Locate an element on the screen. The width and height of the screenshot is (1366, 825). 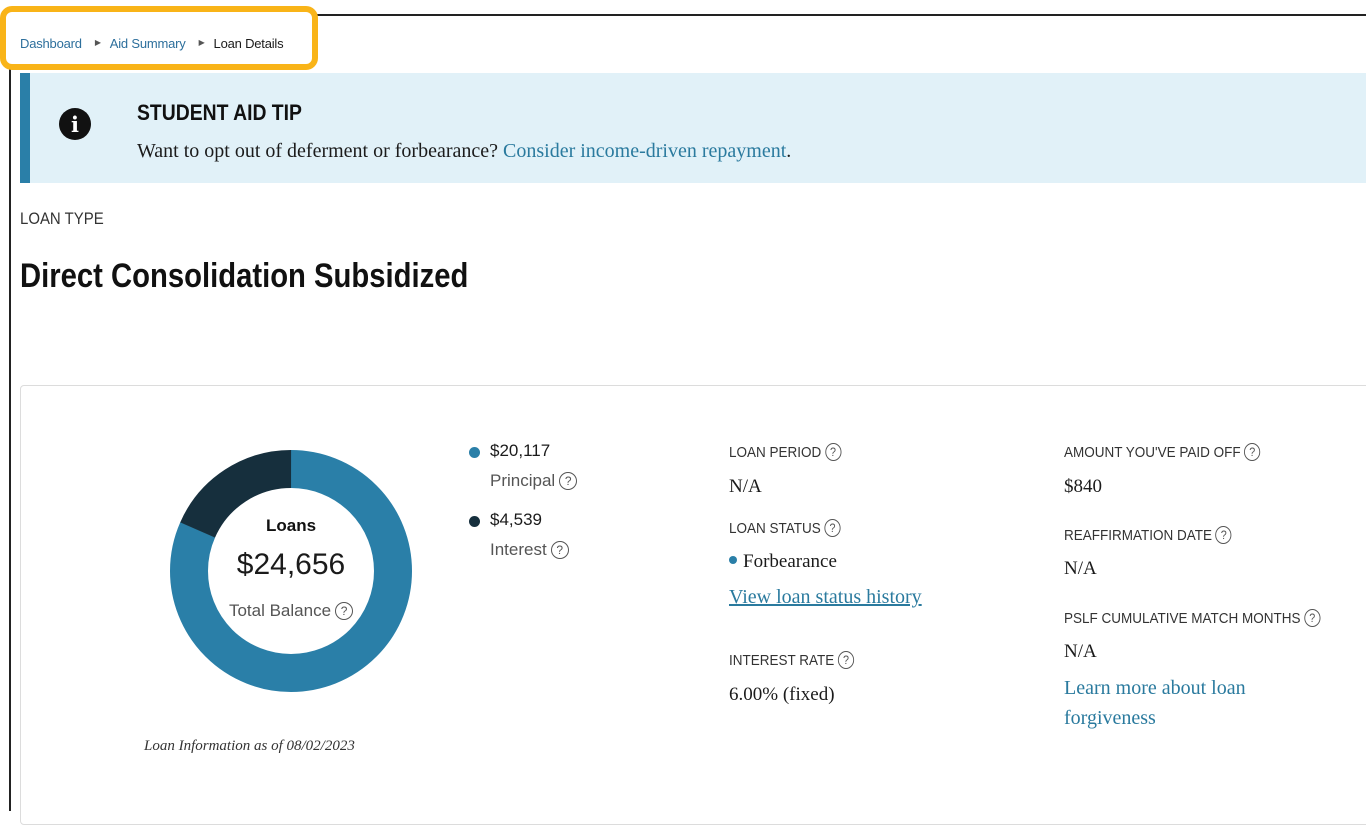
loan-period-label-row: LOAN PERIOD? is located at coordinates (785, 452).